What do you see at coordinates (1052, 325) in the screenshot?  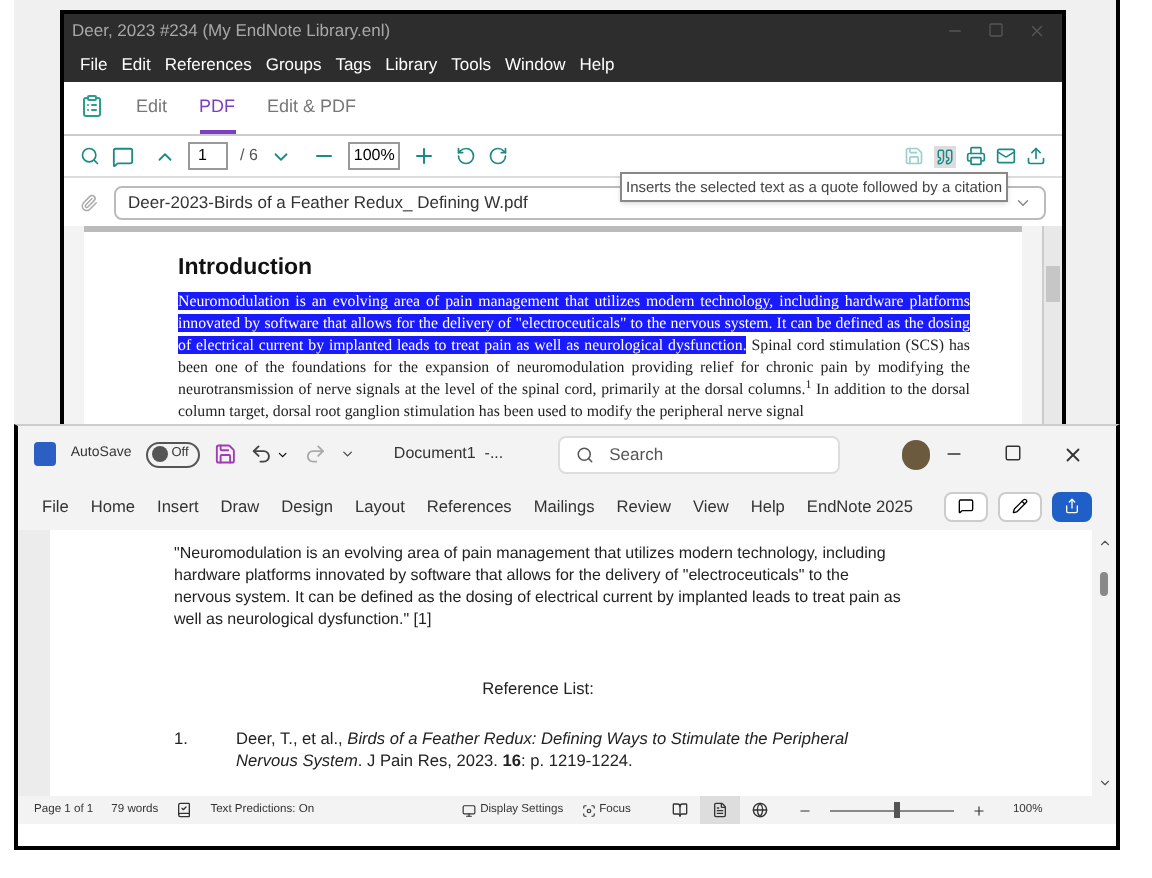 I see `scrollbar` at bounding box center [1052, 325].